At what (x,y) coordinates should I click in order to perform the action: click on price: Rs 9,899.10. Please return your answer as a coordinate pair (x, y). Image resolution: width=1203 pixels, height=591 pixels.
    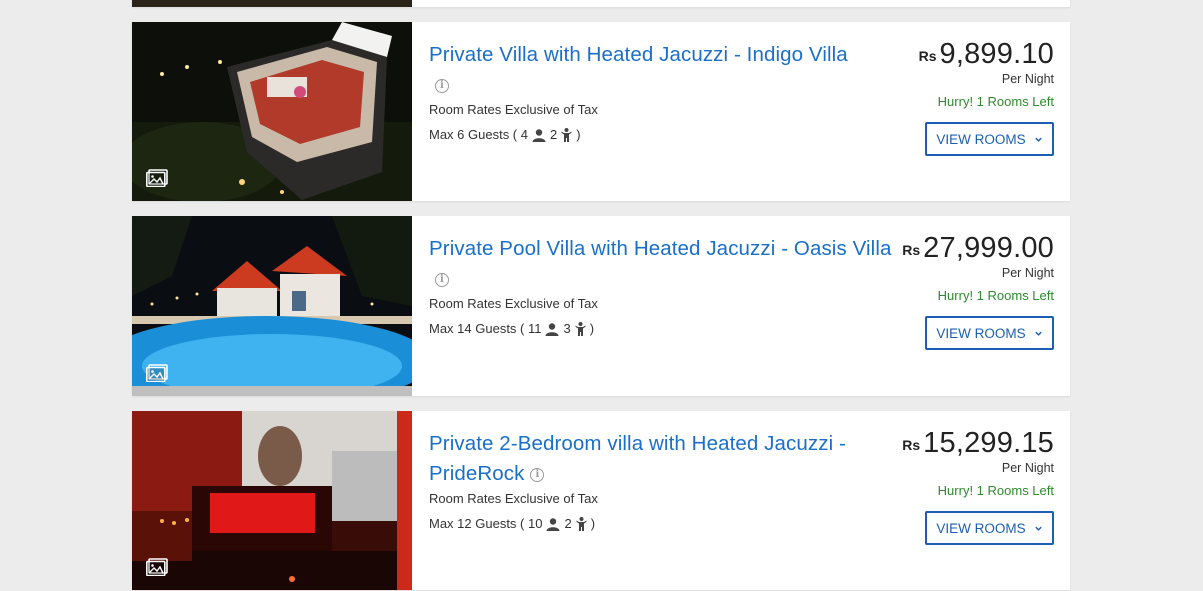
    Looking at the image, I should click on (974, 56).